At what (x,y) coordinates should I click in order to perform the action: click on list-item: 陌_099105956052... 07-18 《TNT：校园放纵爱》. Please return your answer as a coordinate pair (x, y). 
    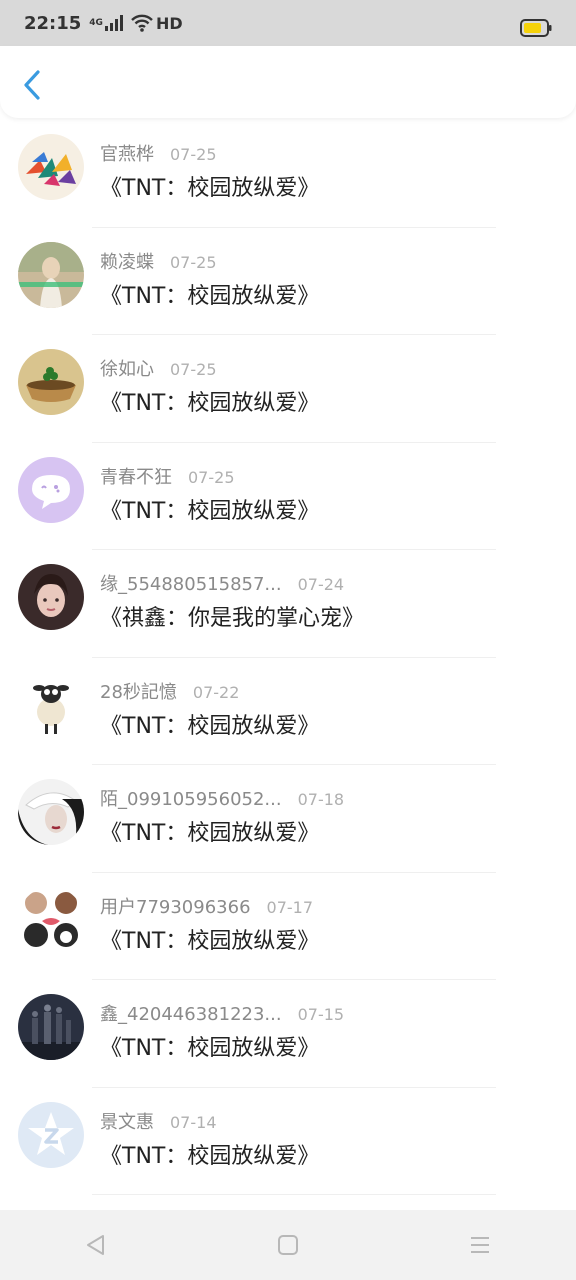
    Looking at the image, I should click on (288, 819).